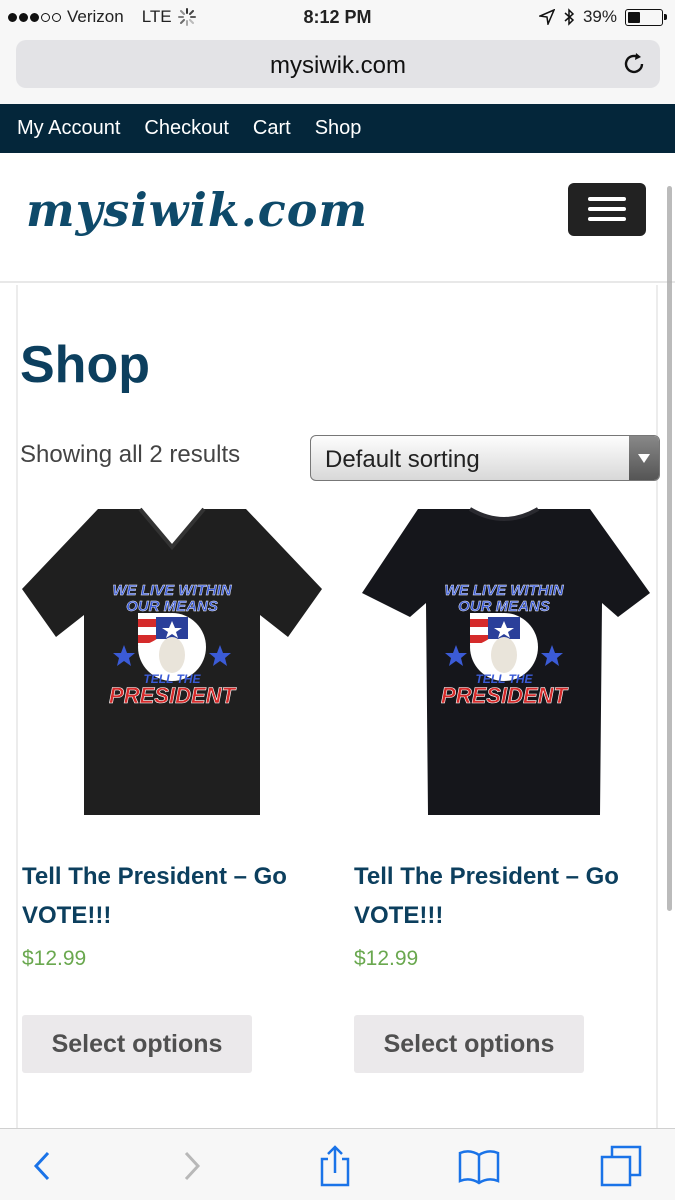 This screenshot has width=675, height=1200. I want to click on nav-my-account: My Account, so click(68, 128).